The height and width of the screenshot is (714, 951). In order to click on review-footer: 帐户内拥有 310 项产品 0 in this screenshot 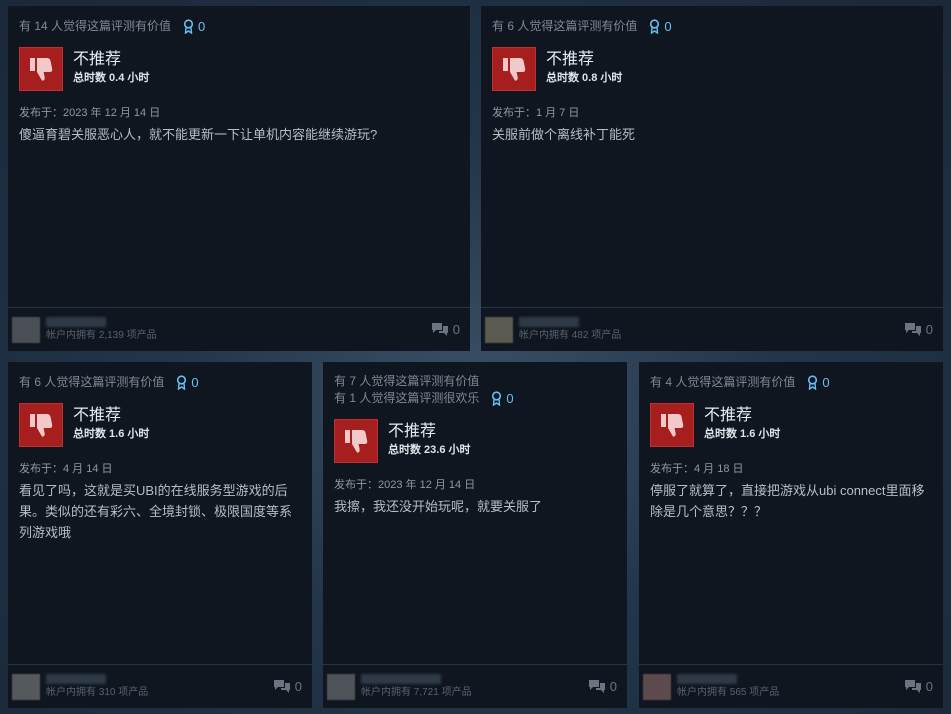, I will do `click(160, 686)`.